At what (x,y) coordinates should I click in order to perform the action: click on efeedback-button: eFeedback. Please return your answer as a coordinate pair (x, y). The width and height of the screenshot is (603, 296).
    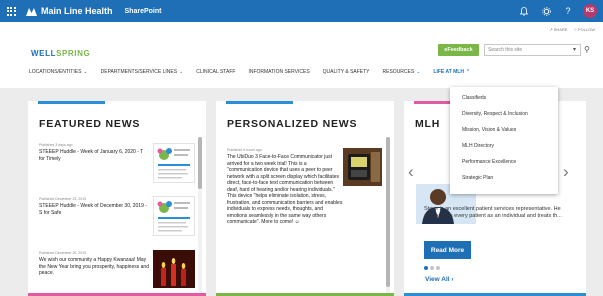
    Looking at the image, I should click on (458, 50).